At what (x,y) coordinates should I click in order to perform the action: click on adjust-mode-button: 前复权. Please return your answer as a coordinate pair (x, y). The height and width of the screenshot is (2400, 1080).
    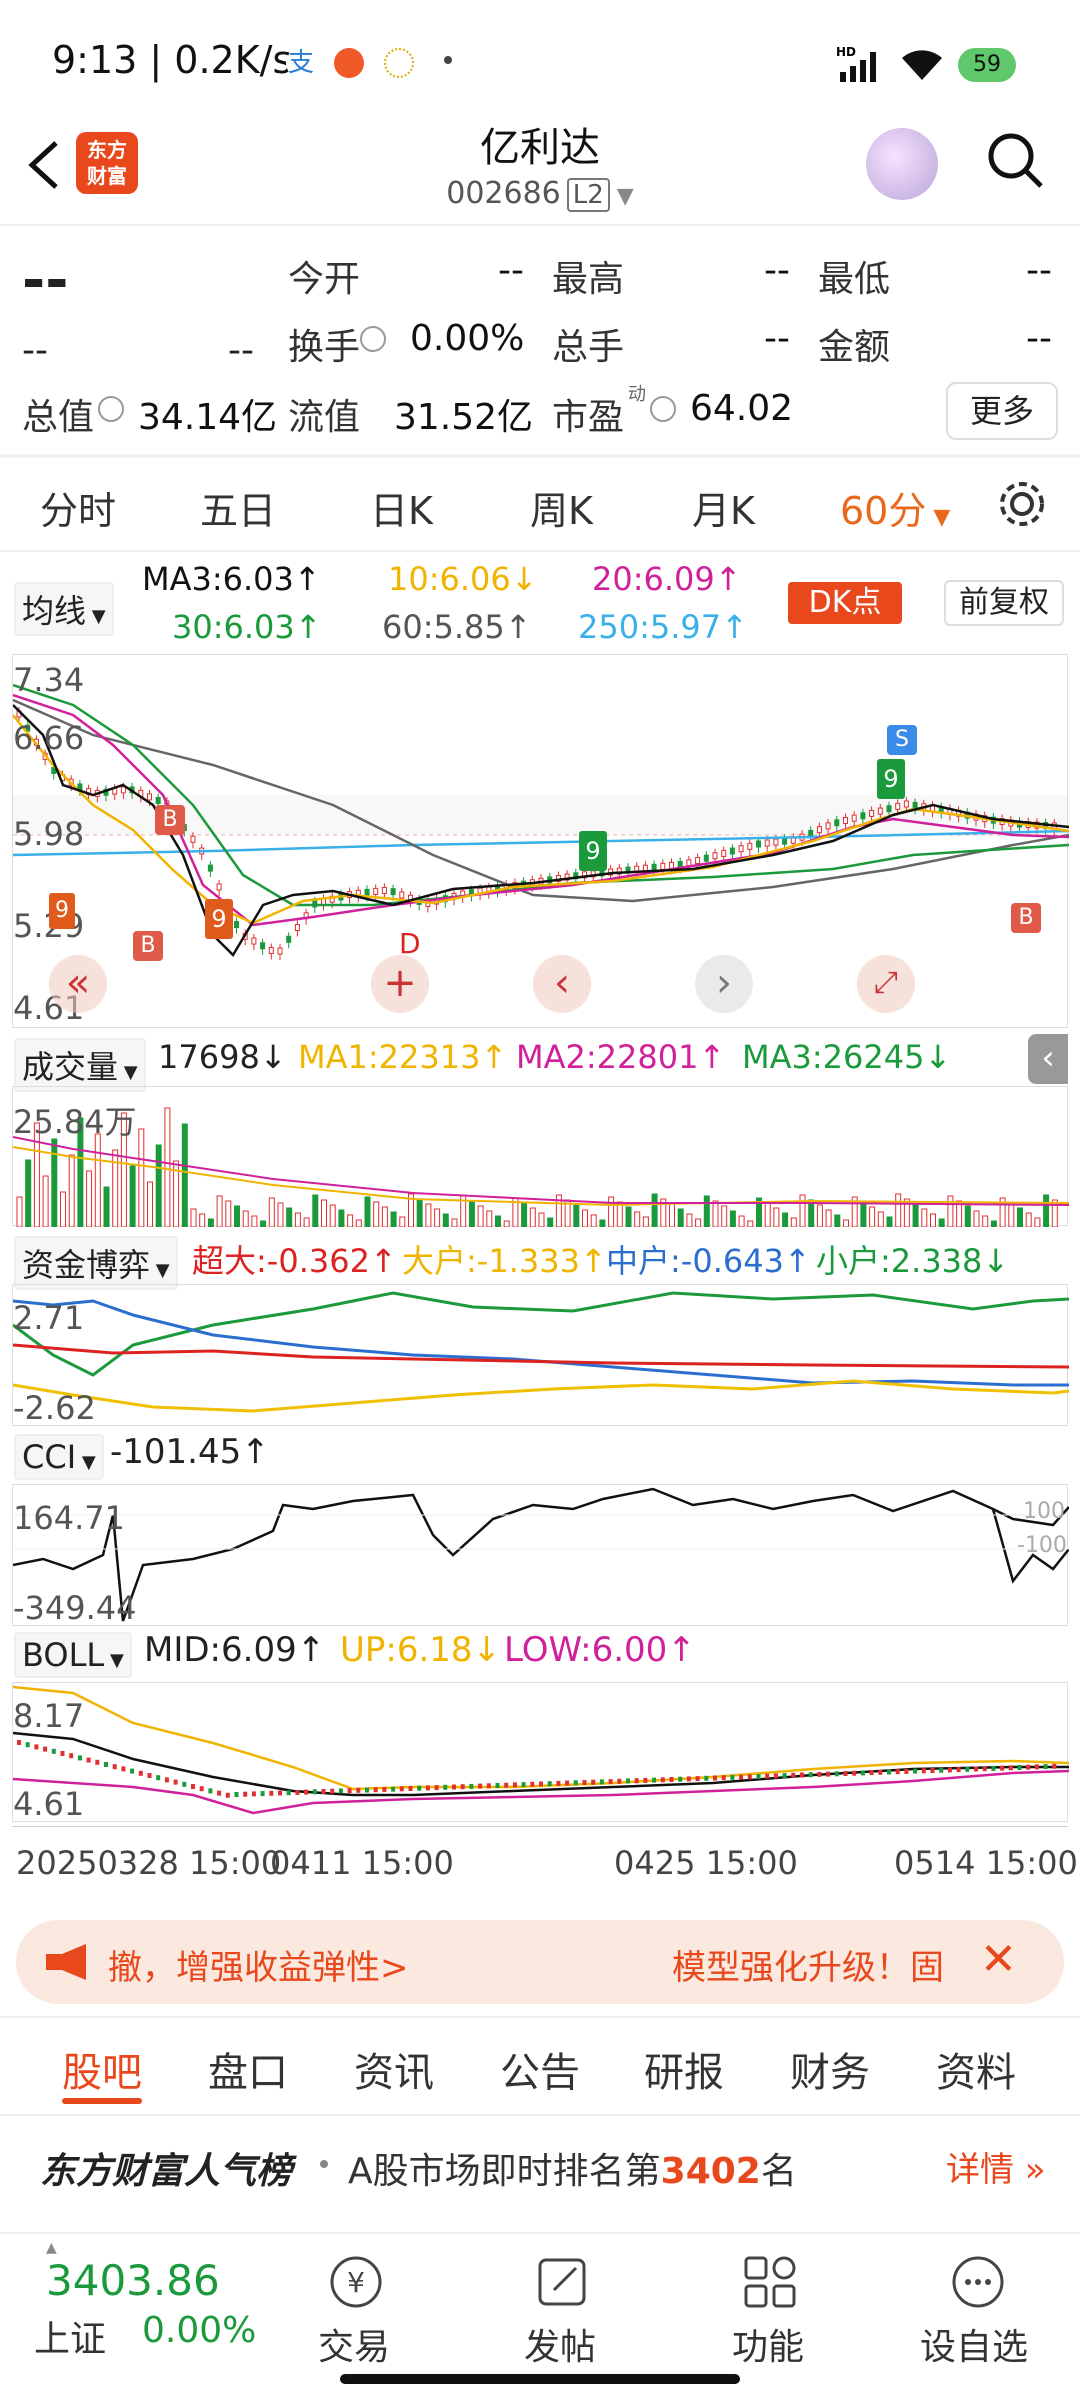
    Looking at the image, I should click on (1004, 603).